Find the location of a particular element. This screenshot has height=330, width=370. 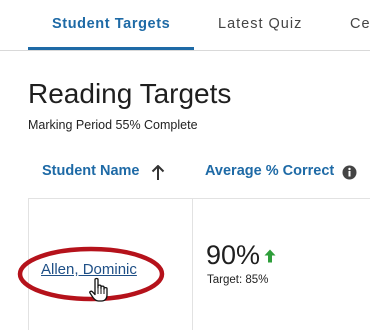

info-icon is located at coordinates (349, 172).